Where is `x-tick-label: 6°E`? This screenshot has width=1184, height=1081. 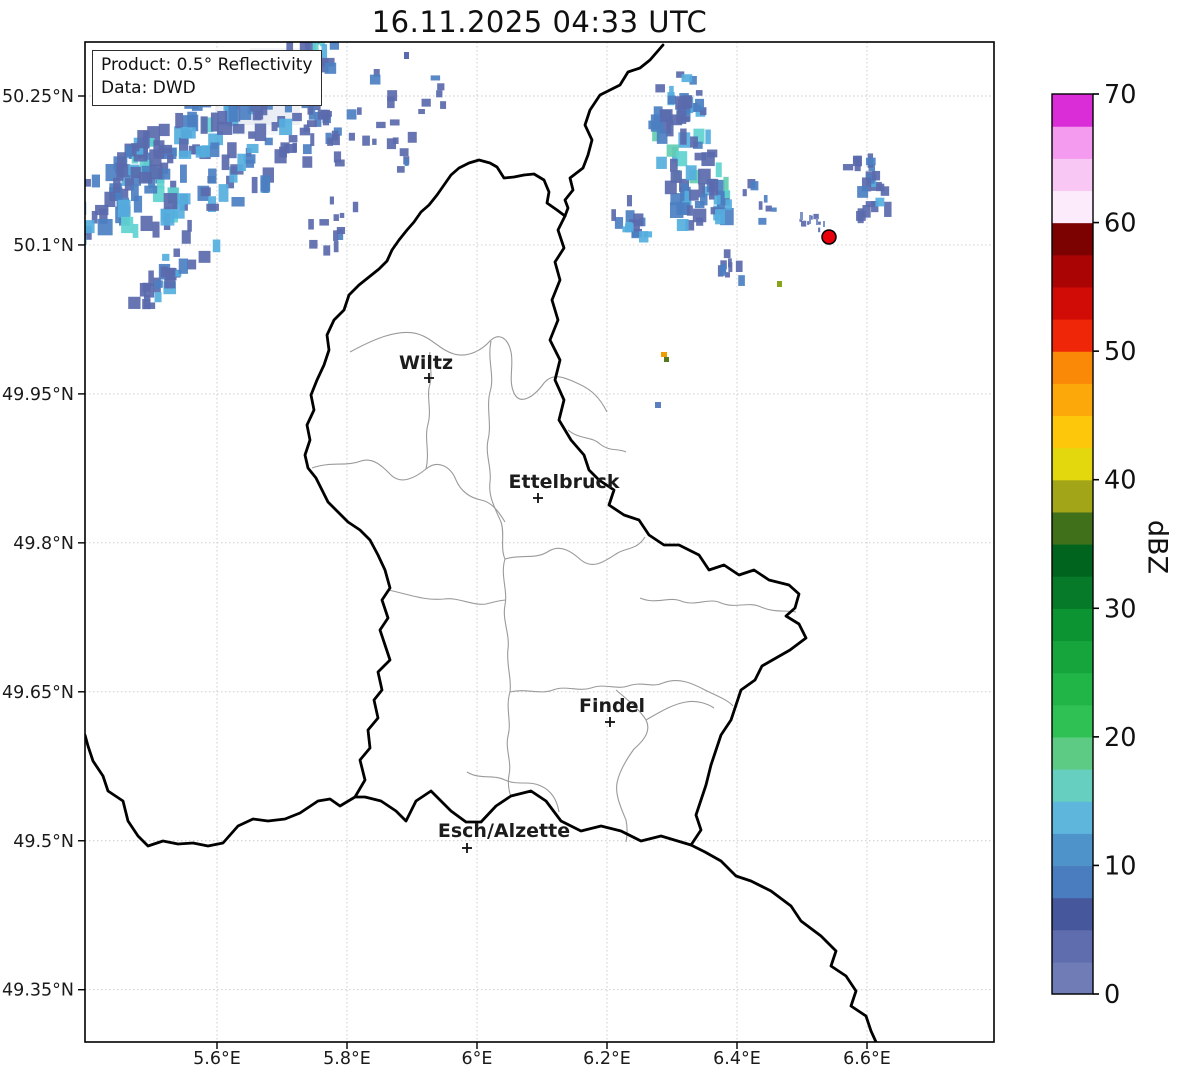
x-tick-label: 6°E is located at coordinates (477, 1059).